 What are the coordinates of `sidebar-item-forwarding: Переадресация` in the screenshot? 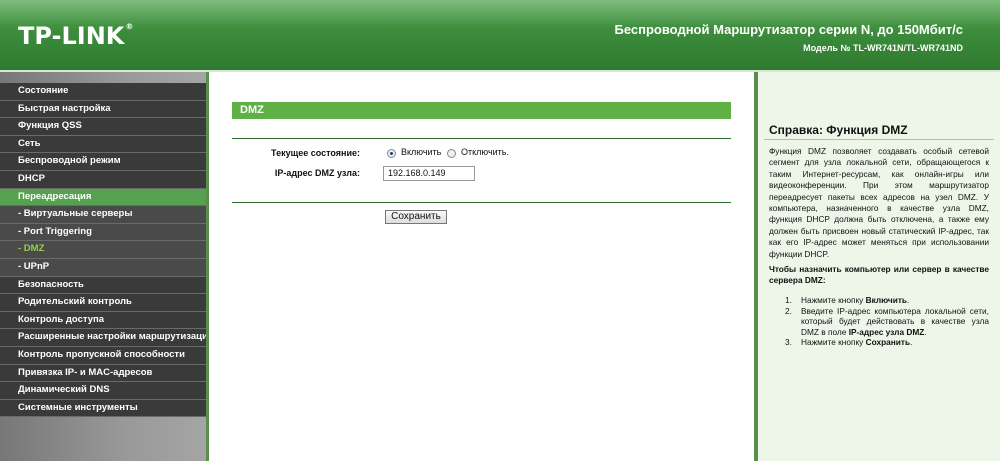 It's located at (103, 197).